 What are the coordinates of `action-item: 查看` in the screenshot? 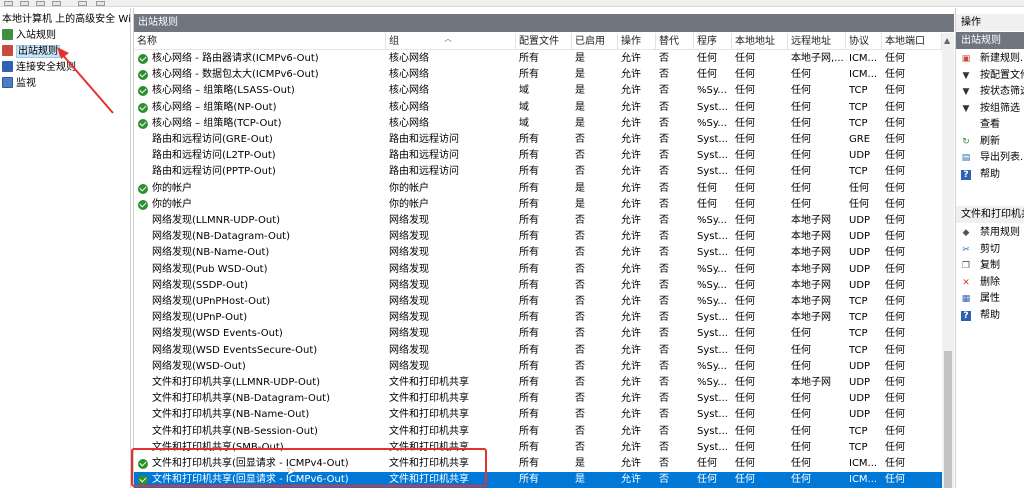 It's located at (990, 125).